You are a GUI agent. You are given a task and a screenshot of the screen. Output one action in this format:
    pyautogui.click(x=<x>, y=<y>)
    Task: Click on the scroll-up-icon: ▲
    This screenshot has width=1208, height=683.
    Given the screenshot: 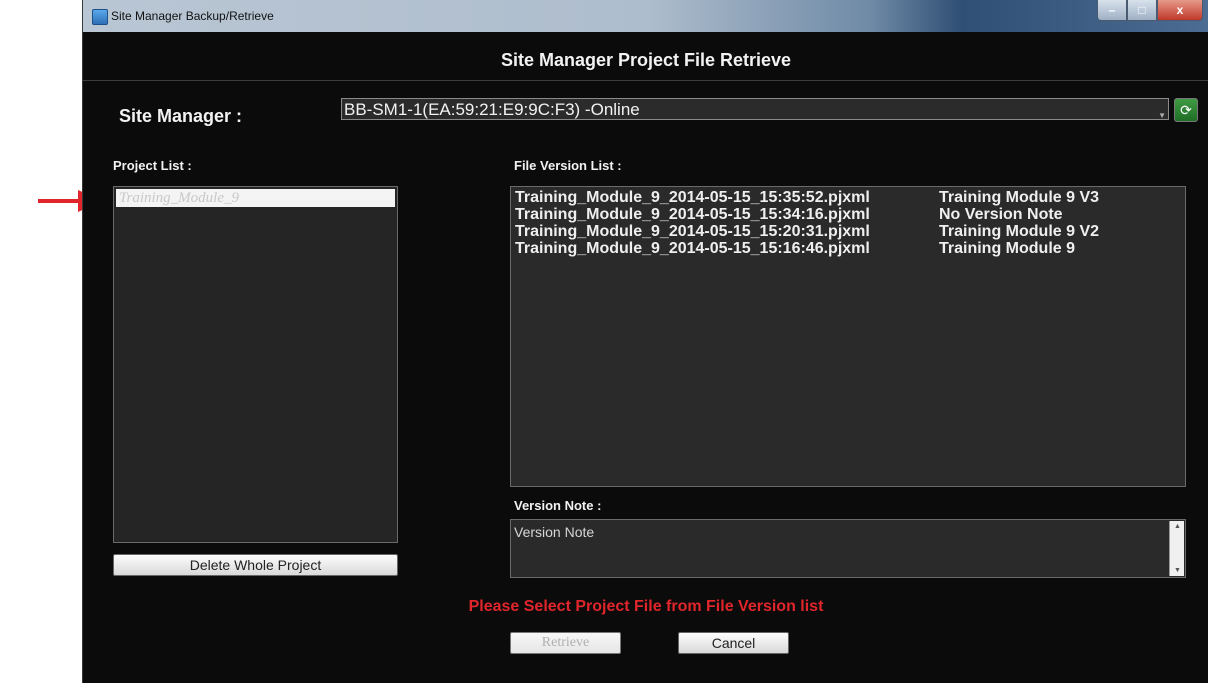 What is the action you would take?
    pyautogui.click(x=1177, y=526)
    